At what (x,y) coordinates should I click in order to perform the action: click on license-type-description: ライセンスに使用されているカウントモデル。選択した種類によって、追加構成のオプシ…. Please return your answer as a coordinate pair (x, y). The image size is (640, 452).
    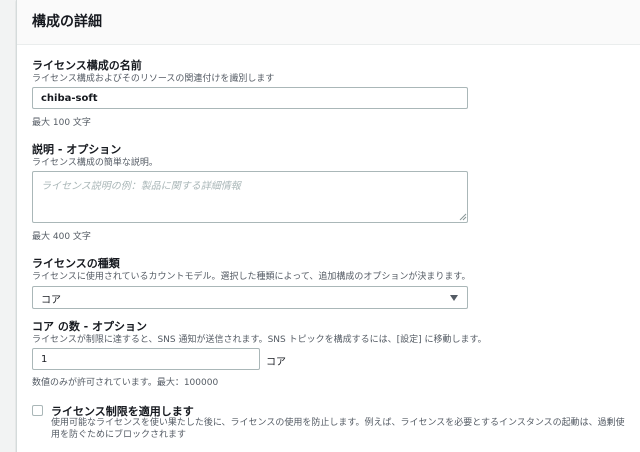
    Looking at the image, I should click on (251, 277).